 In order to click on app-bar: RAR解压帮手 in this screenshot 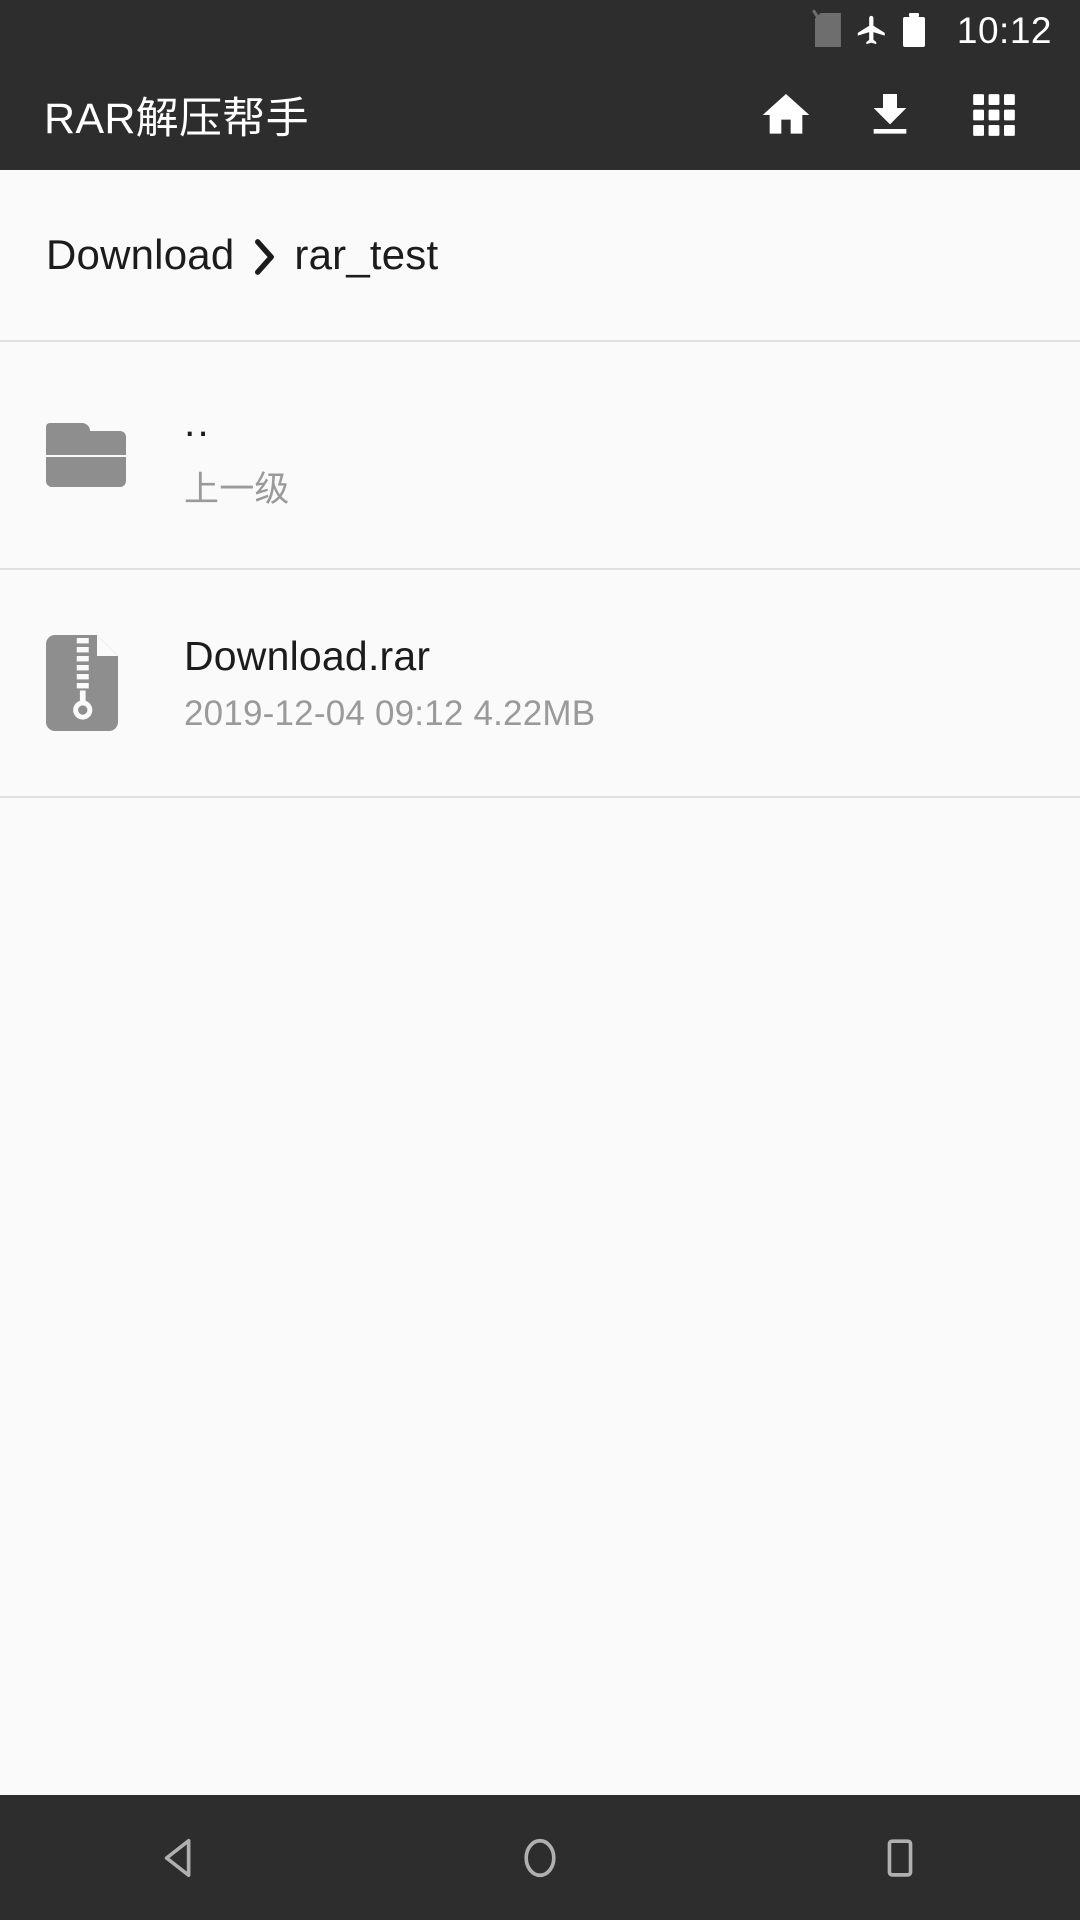, I will do `click(540, 115)`.